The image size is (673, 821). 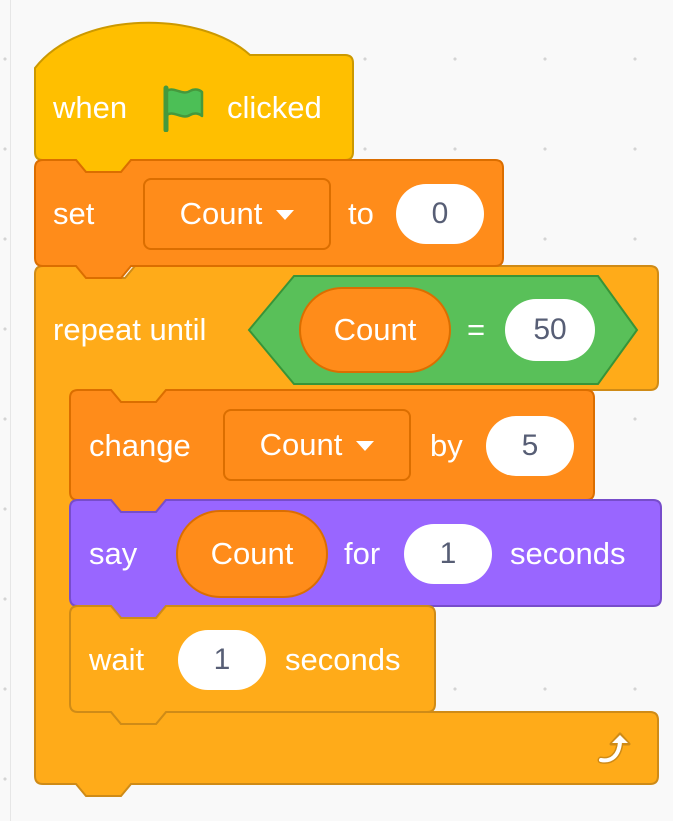 What do you see at coordinates (301, 444) in the screenshot?
I see `change-variable-name: Count` at bounding box center [301, 444].